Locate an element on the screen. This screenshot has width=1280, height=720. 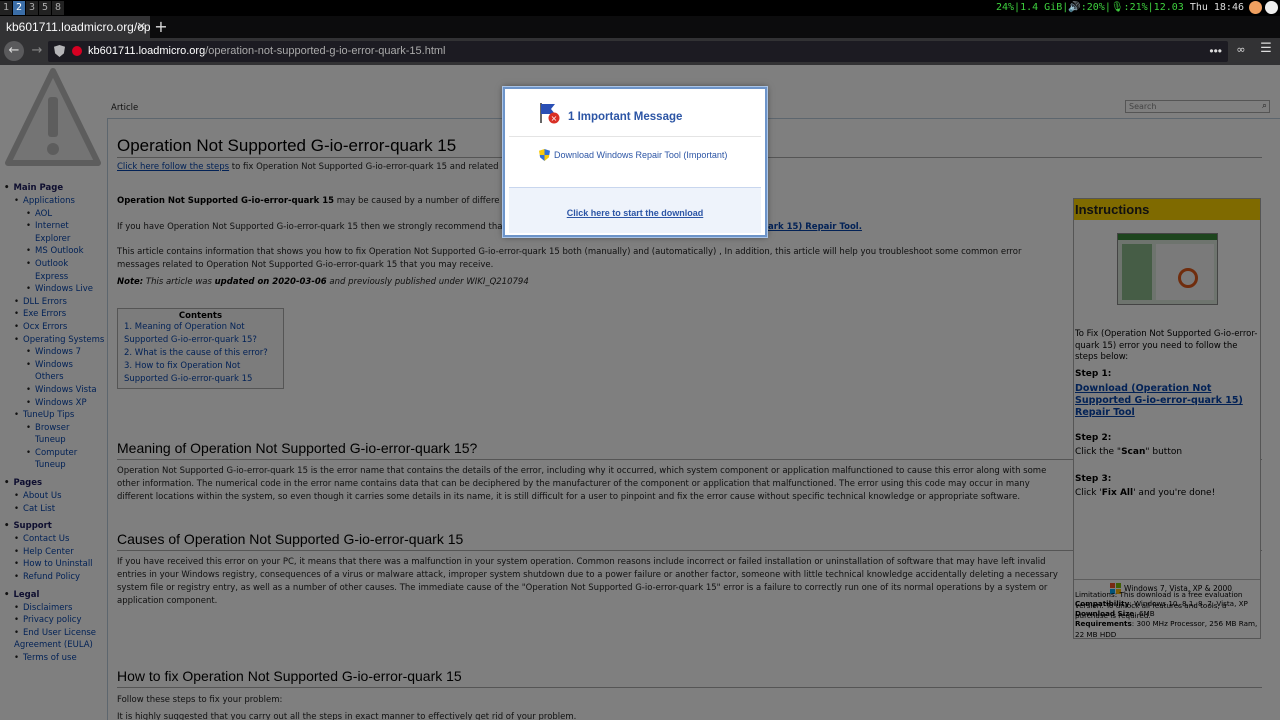
workspace-button-active: 2 is located at coordinates (19, 8).